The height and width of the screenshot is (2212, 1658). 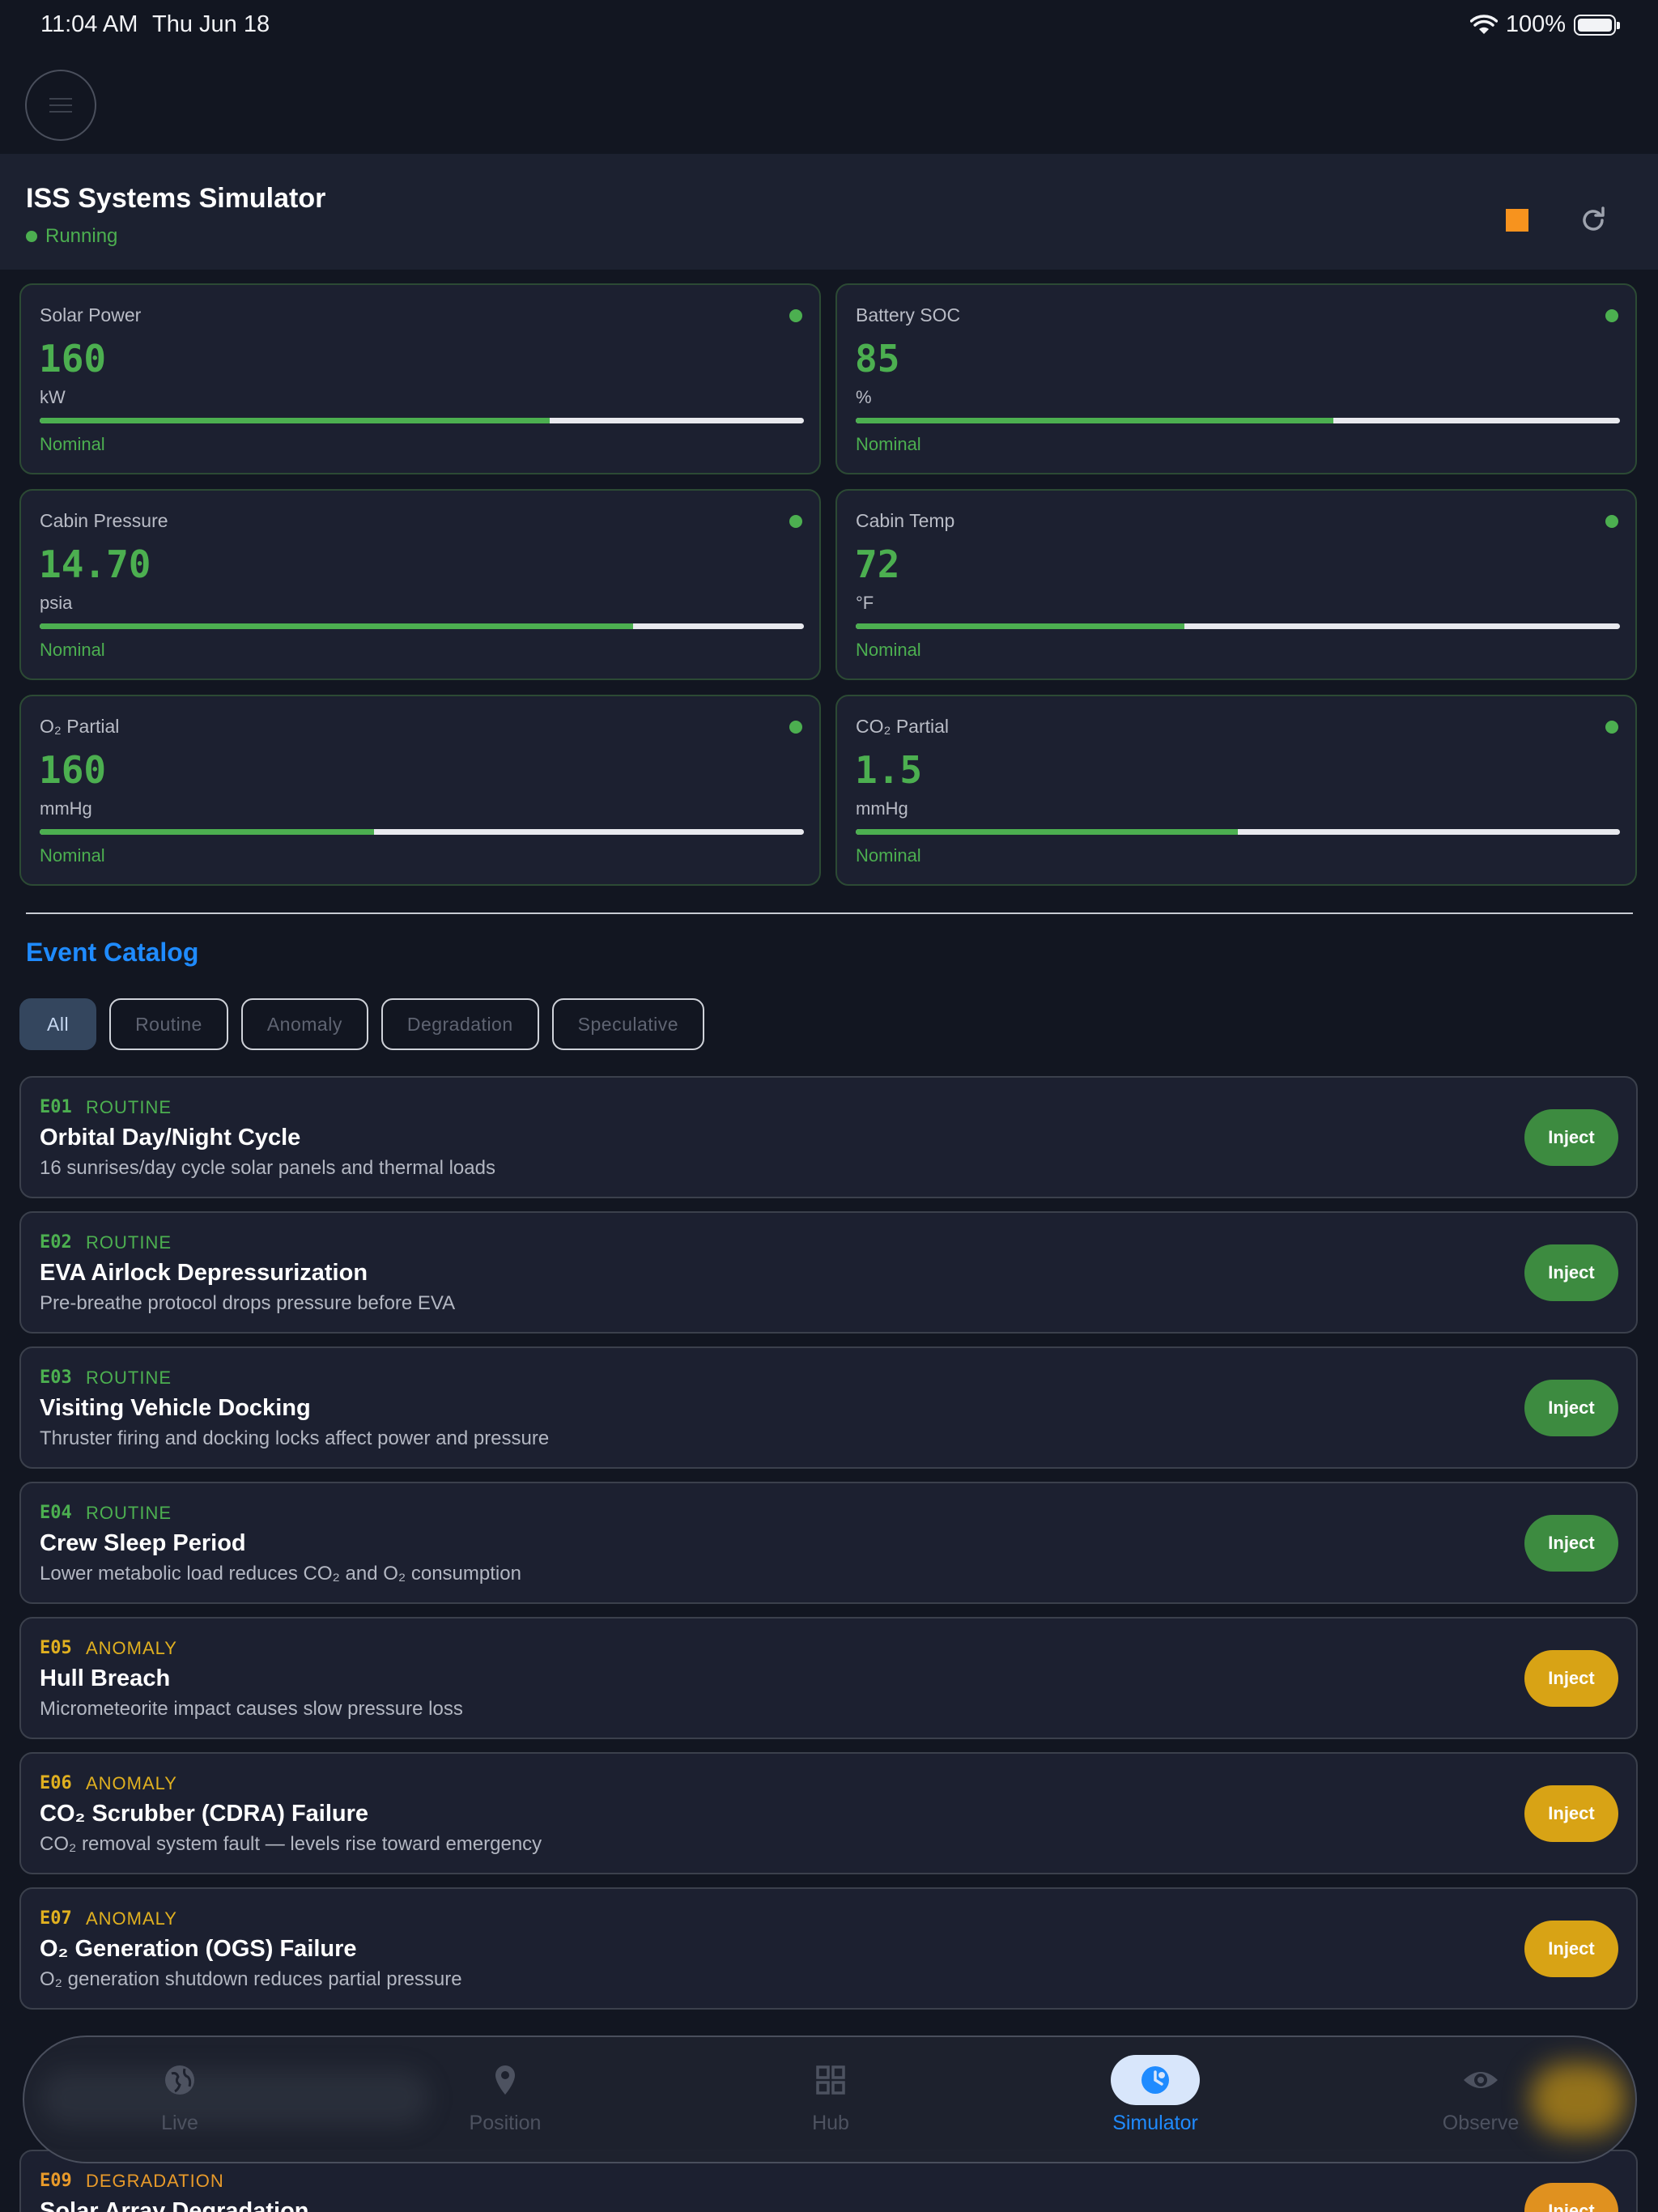 I want to click on event-title: Orbital Day/Night Cycle, so click(x=170, y=1138).